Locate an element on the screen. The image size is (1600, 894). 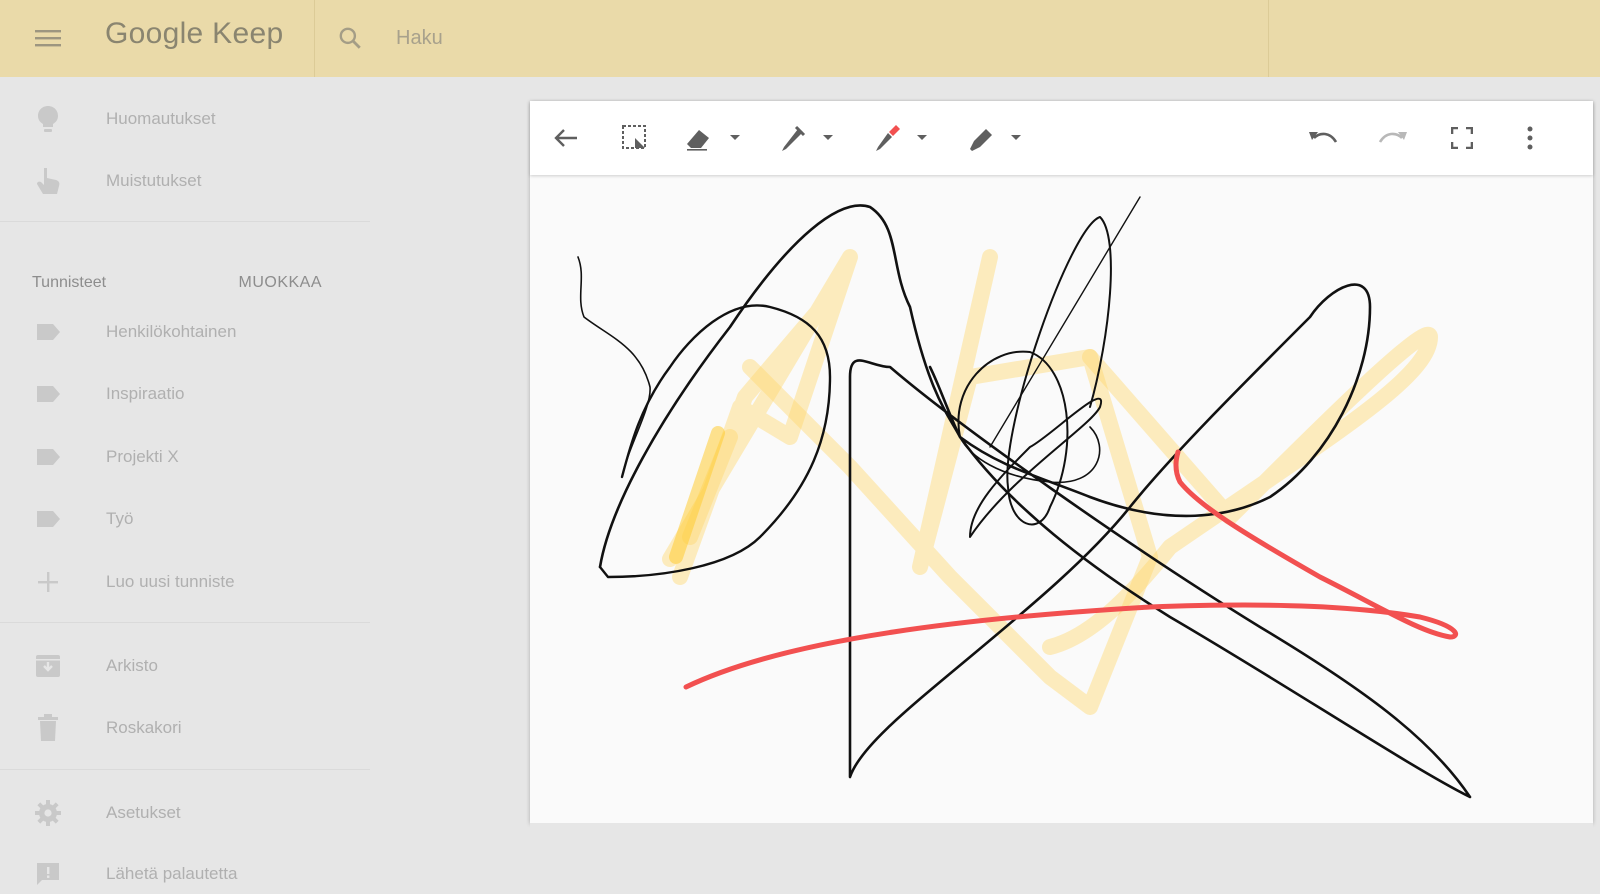
labels-section-header: Tunnisteet MUOKKAA is located at coordinates (177, 283).